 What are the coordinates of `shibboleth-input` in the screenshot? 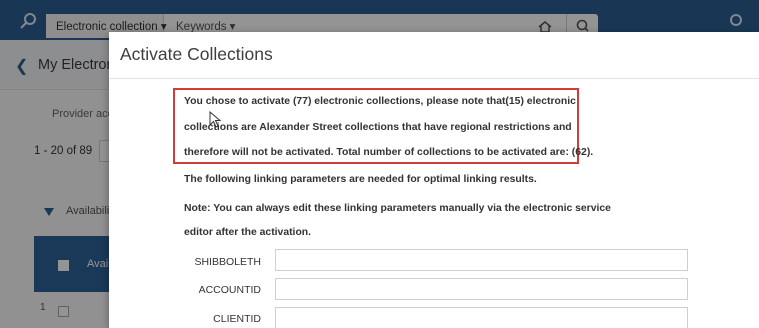 It's located at (481, 260).